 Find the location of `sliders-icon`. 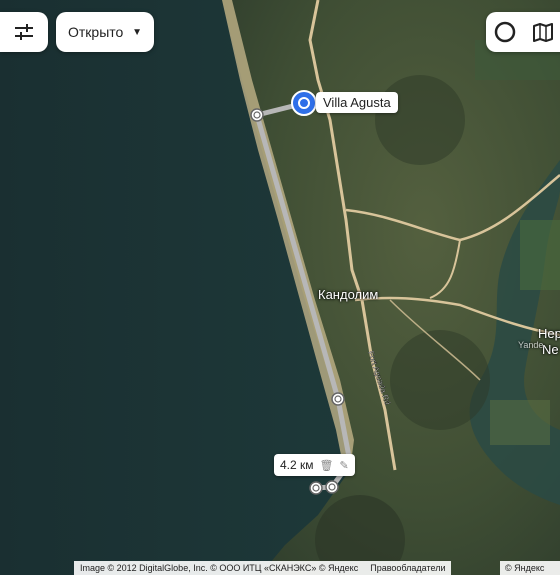

sliders-icon is located at coordinates (24, 32).